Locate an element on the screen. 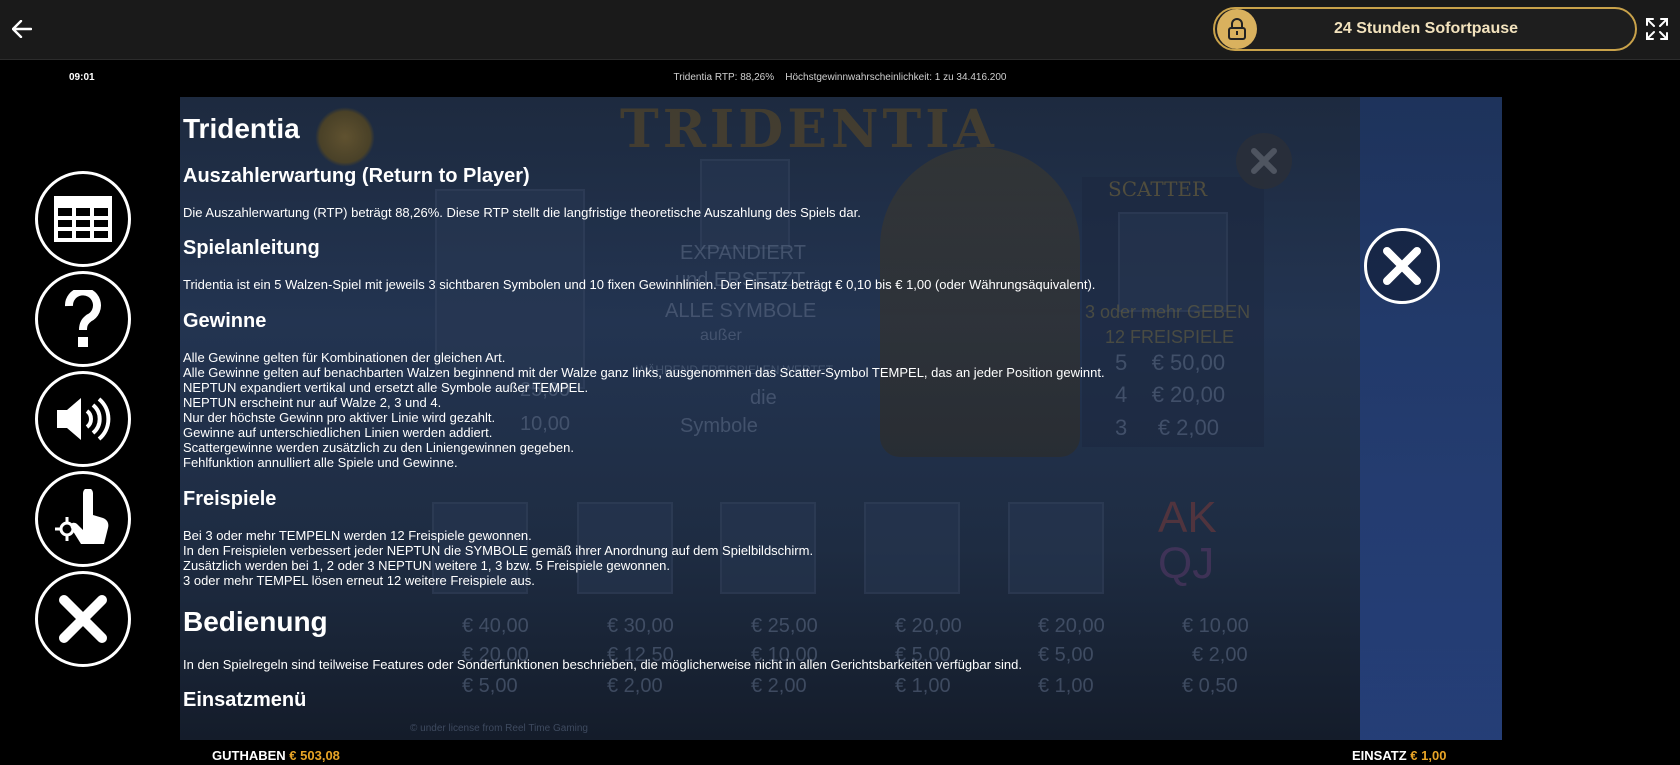 The height and width of the screenshot is (765, 1680). rules-title: Tridentia is located at coordinates (241, 128).